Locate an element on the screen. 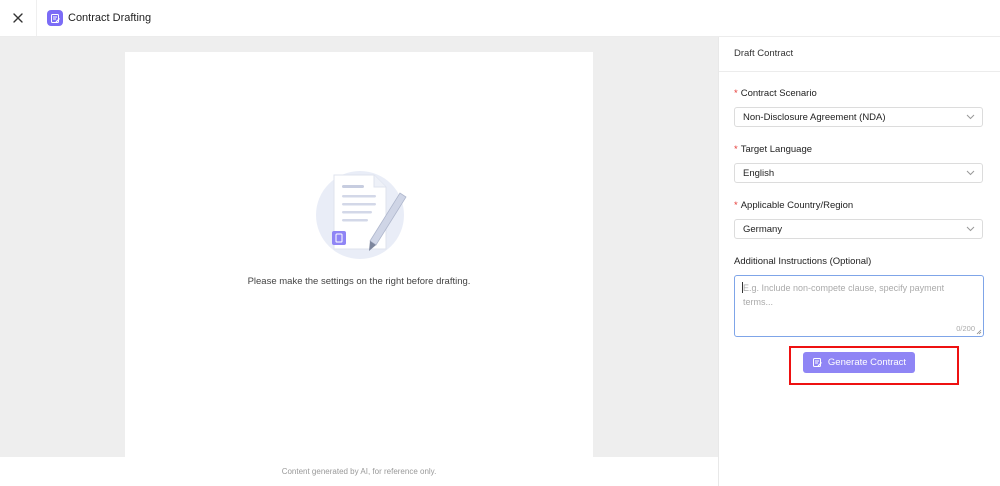 The height and width of the screenshot is (486, 1000). country-region-label: * Applicable Country/Region is located at coordinates (793, 205).